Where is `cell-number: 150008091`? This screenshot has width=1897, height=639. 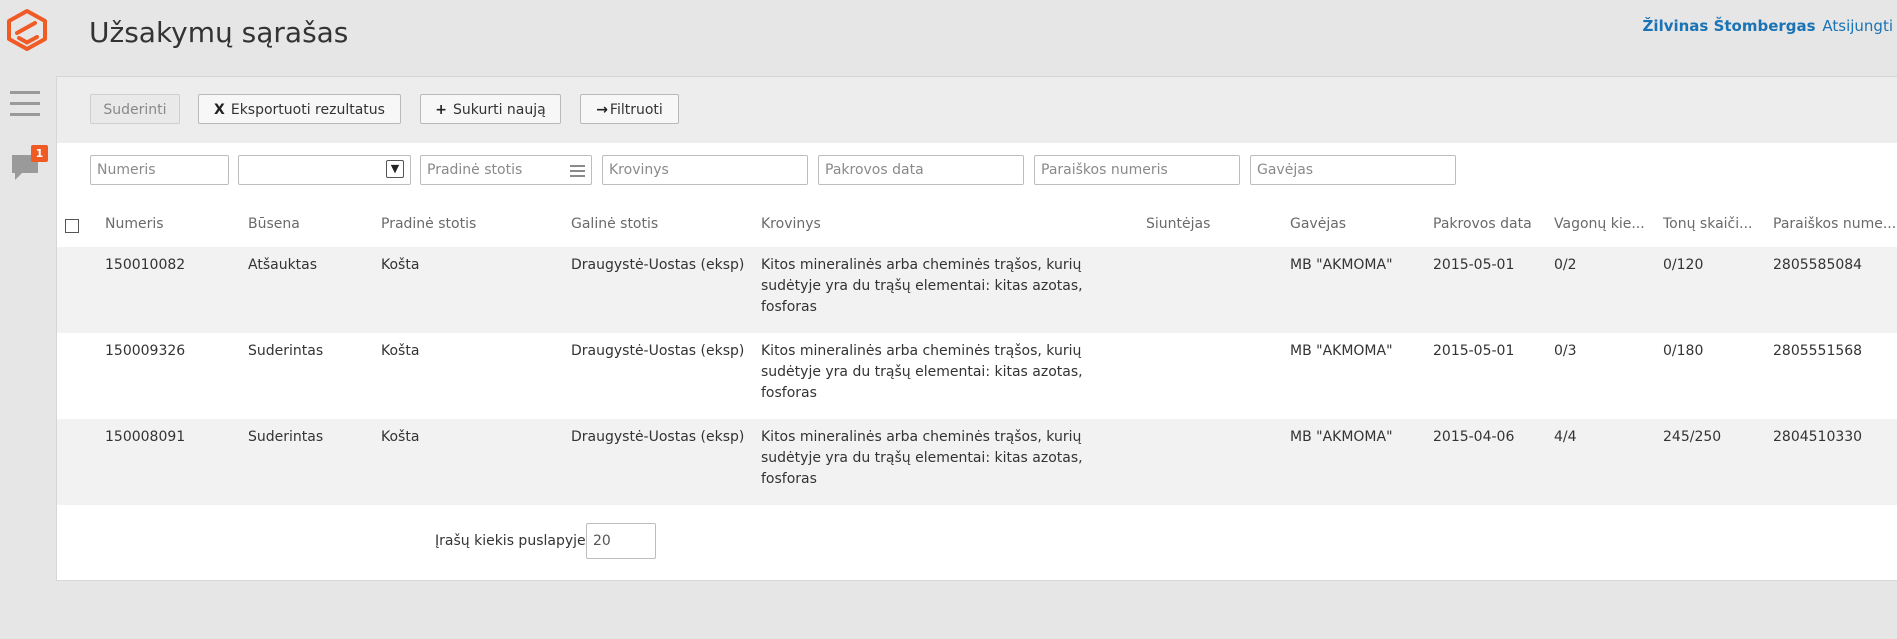 cell-number: 150008091 is located at coordinates (145, 437).